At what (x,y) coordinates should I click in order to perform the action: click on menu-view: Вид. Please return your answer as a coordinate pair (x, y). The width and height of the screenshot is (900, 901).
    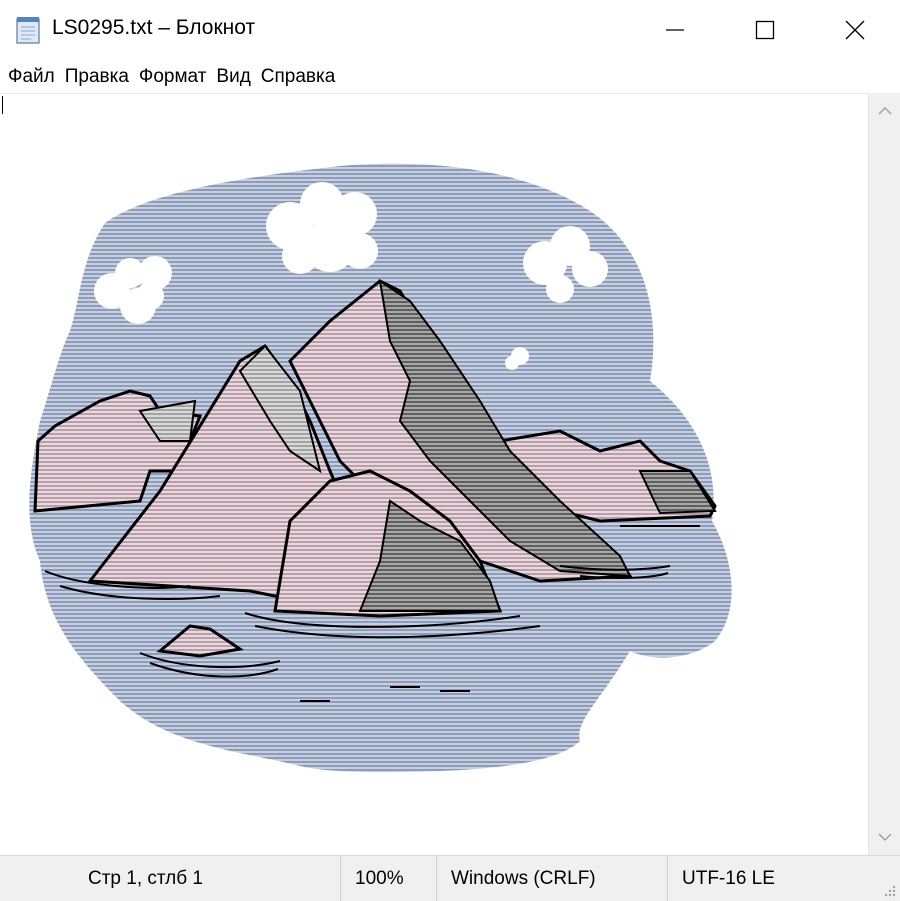
    Looking at the image, I should click on (232, 76).